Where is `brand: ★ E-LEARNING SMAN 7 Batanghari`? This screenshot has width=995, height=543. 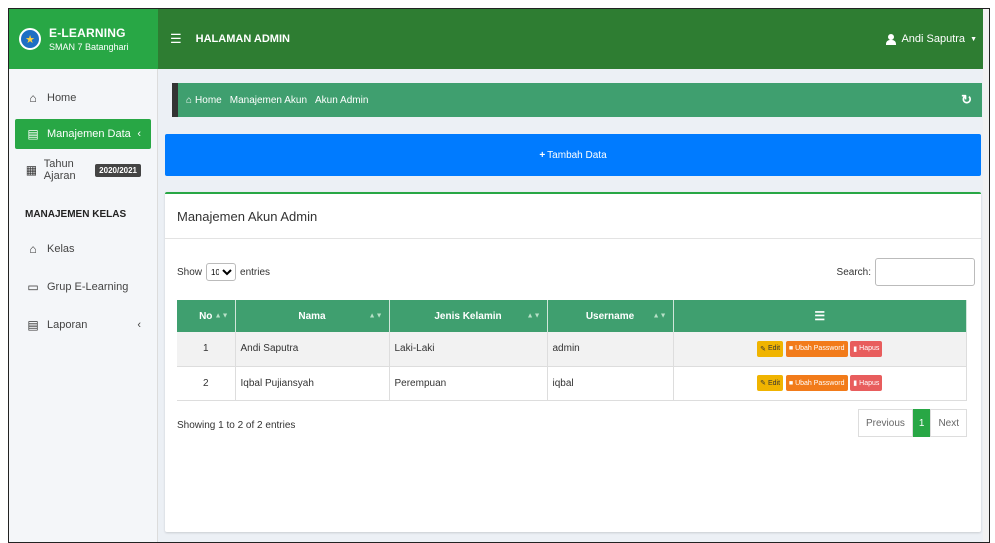
brand: ★ E-LEARNING SMAN 7 Batanghari is located at coordinates (83, 39).